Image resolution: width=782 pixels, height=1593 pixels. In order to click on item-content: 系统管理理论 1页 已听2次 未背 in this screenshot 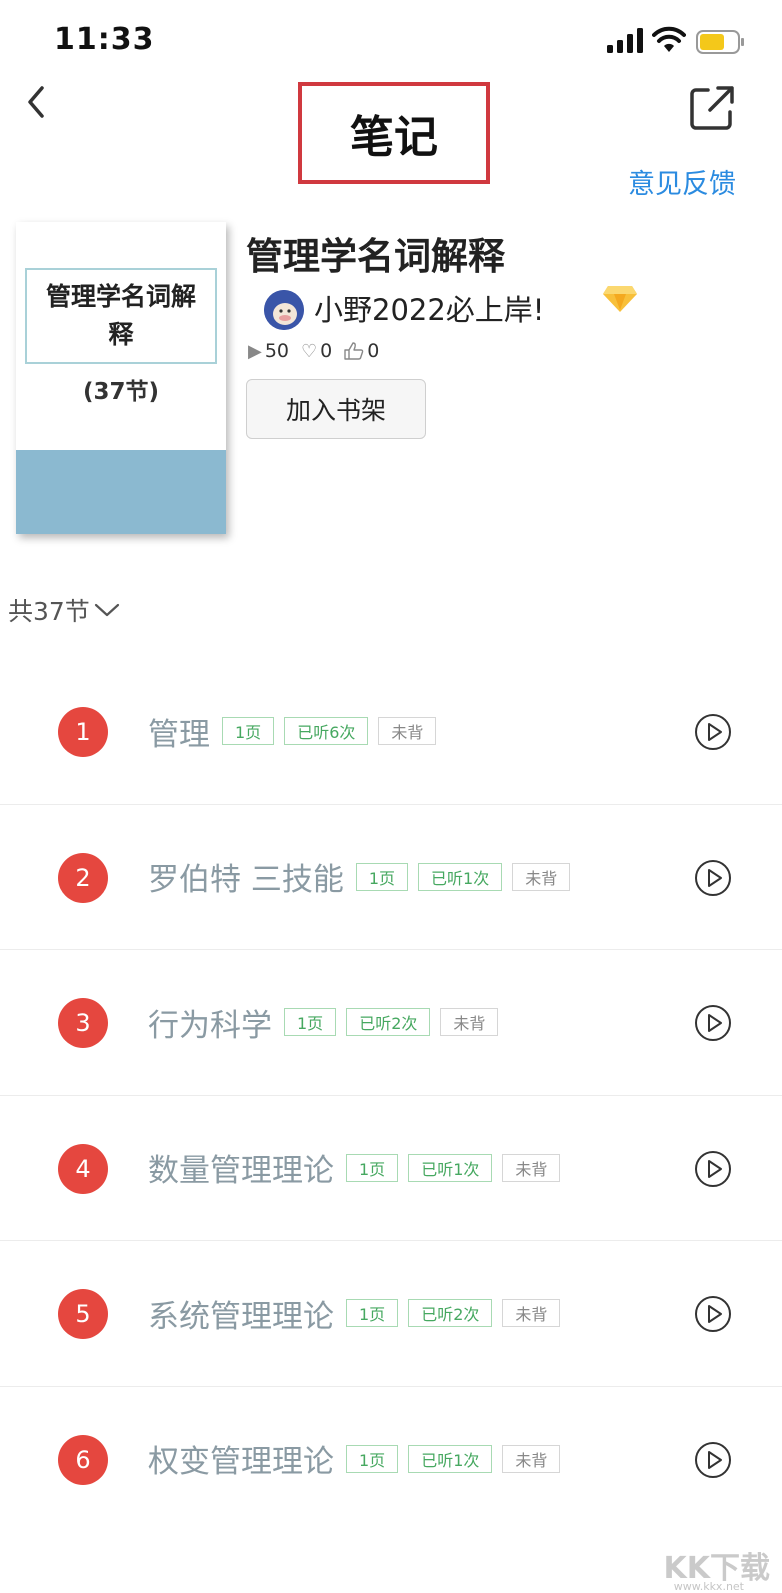, I will do `click(354, 1313)`.